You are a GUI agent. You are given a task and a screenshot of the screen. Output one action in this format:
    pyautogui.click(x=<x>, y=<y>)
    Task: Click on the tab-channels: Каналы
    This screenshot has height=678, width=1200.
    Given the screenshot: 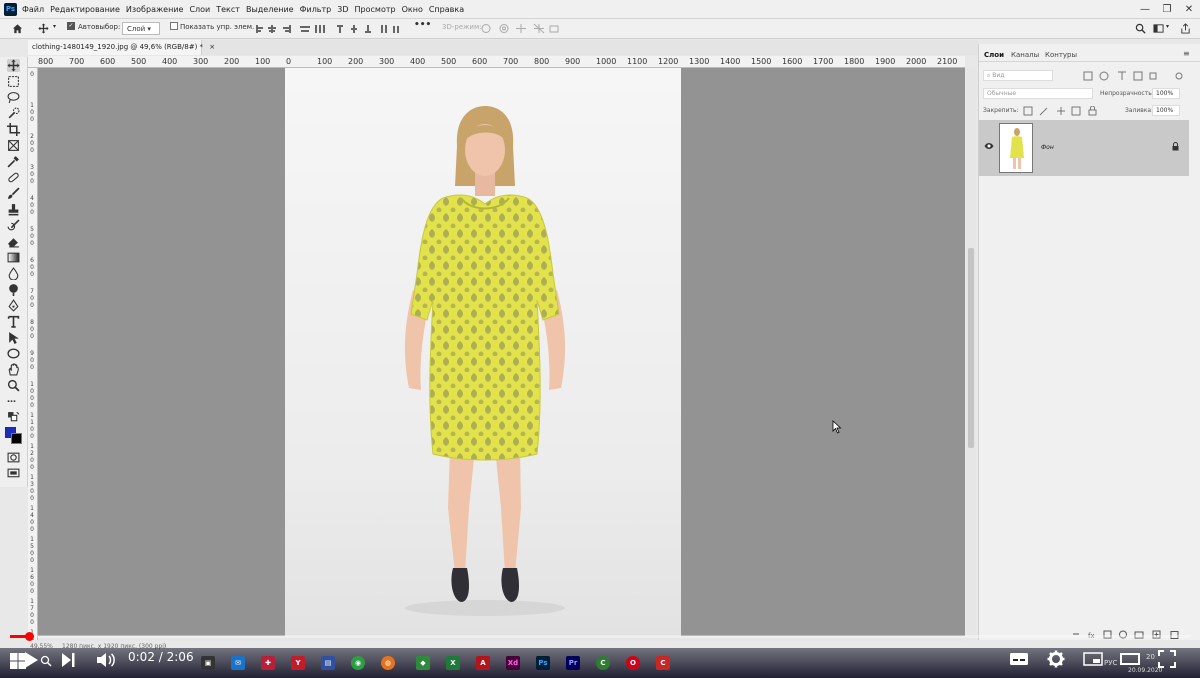 What is the action you would take?
    pyautogui.click(x=1025, y=55)
    